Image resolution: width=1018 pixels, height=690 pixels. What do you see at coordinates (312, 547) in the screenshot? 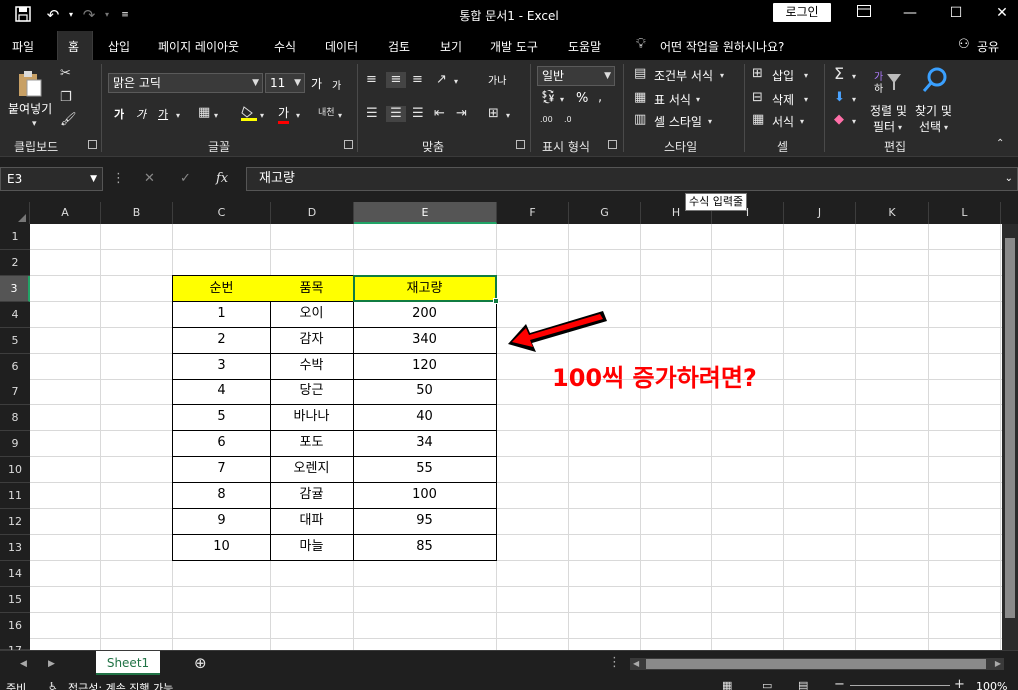
I see `table-cell: 마늘` at bounding box center [312, 547].